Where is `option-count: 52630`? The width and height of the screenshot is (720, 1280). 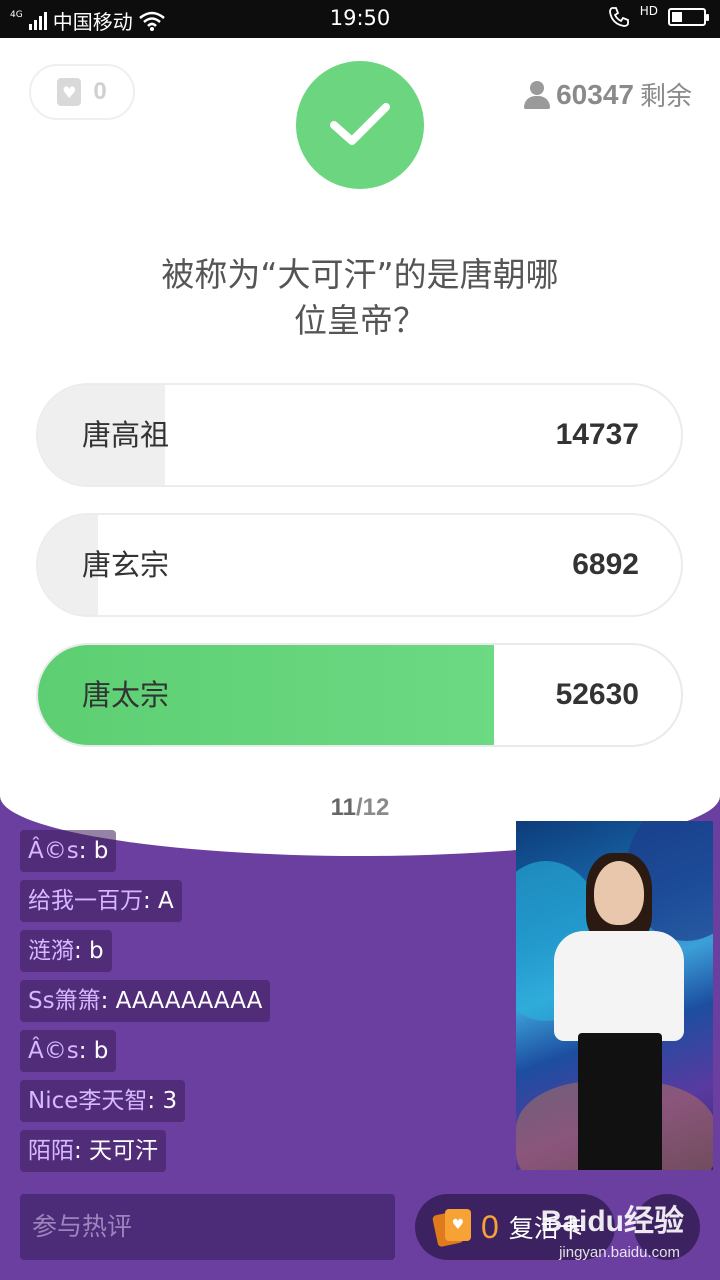
option-count: 52630 is located at coordinates (597, 694).